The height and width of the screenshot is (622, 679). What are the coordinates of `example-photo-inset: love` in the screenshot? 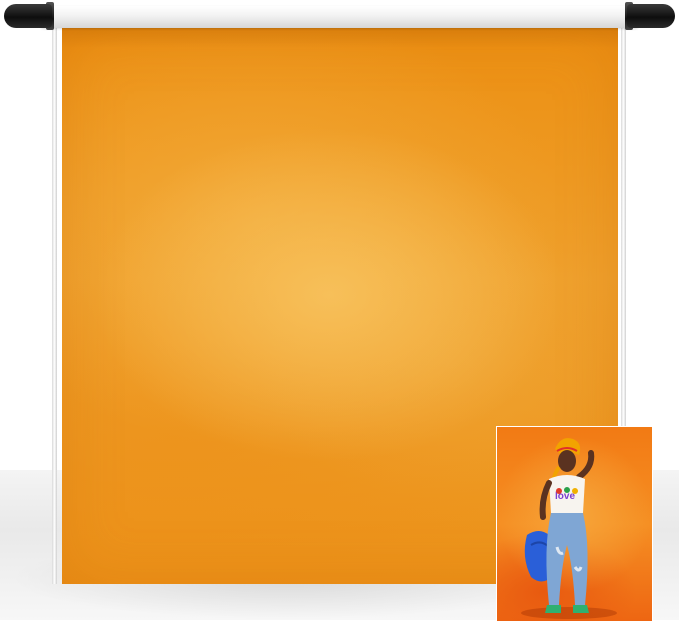 It's located at (574, 524).